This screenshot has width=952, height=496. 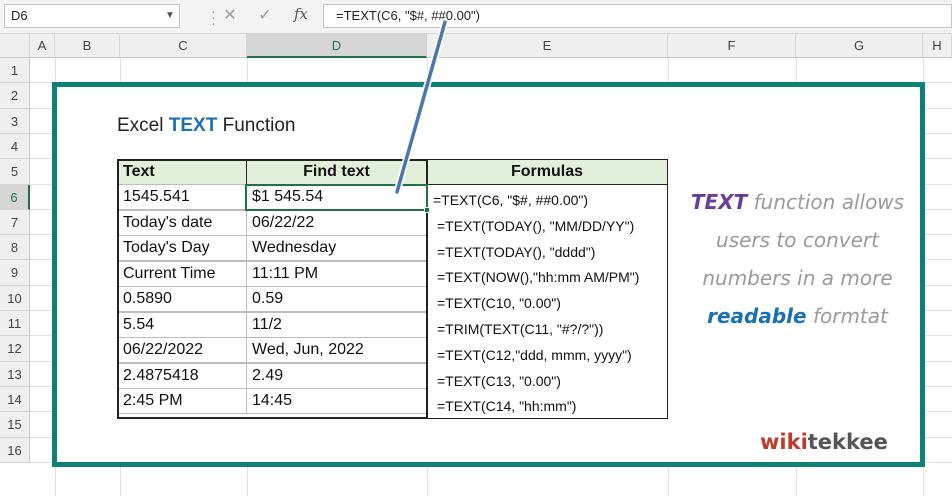 What do you see at coordinates (784, 442) in the screenshot?
I see `logo-part1: wiki` at bounding box center [784, 442].